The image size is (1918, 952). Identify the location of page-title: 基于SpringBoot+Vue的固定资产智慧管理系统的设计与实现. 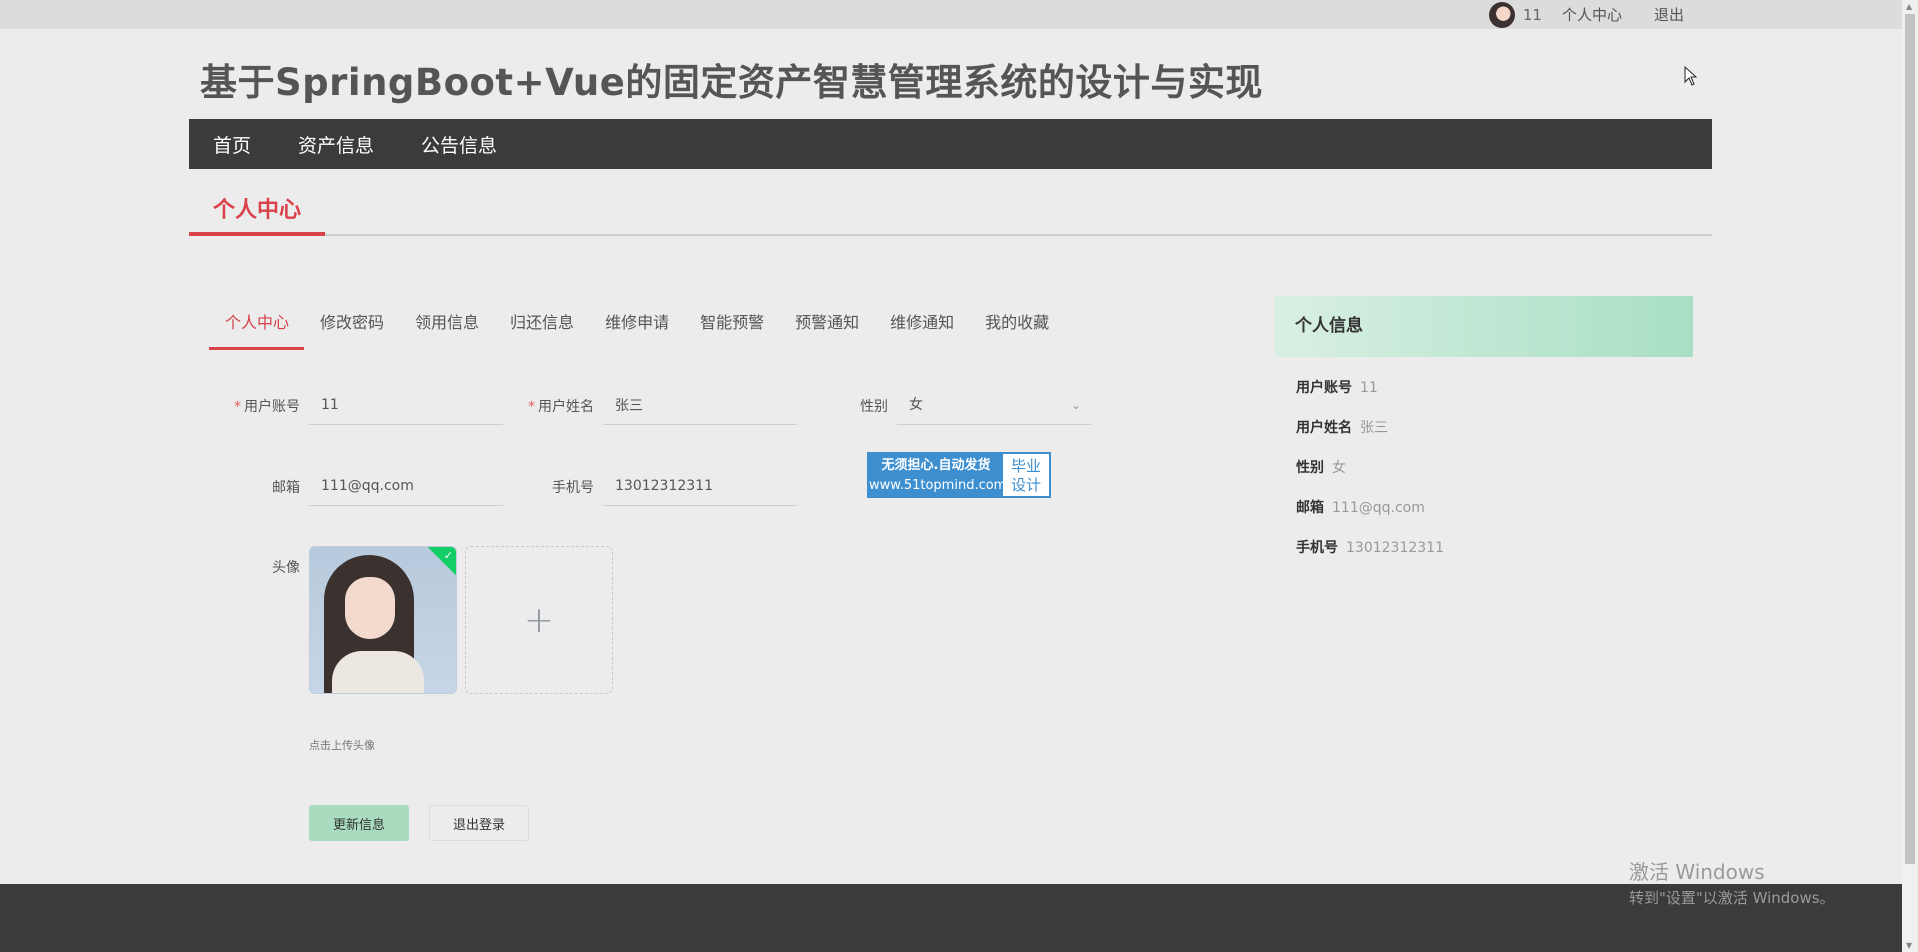
(731, 82).